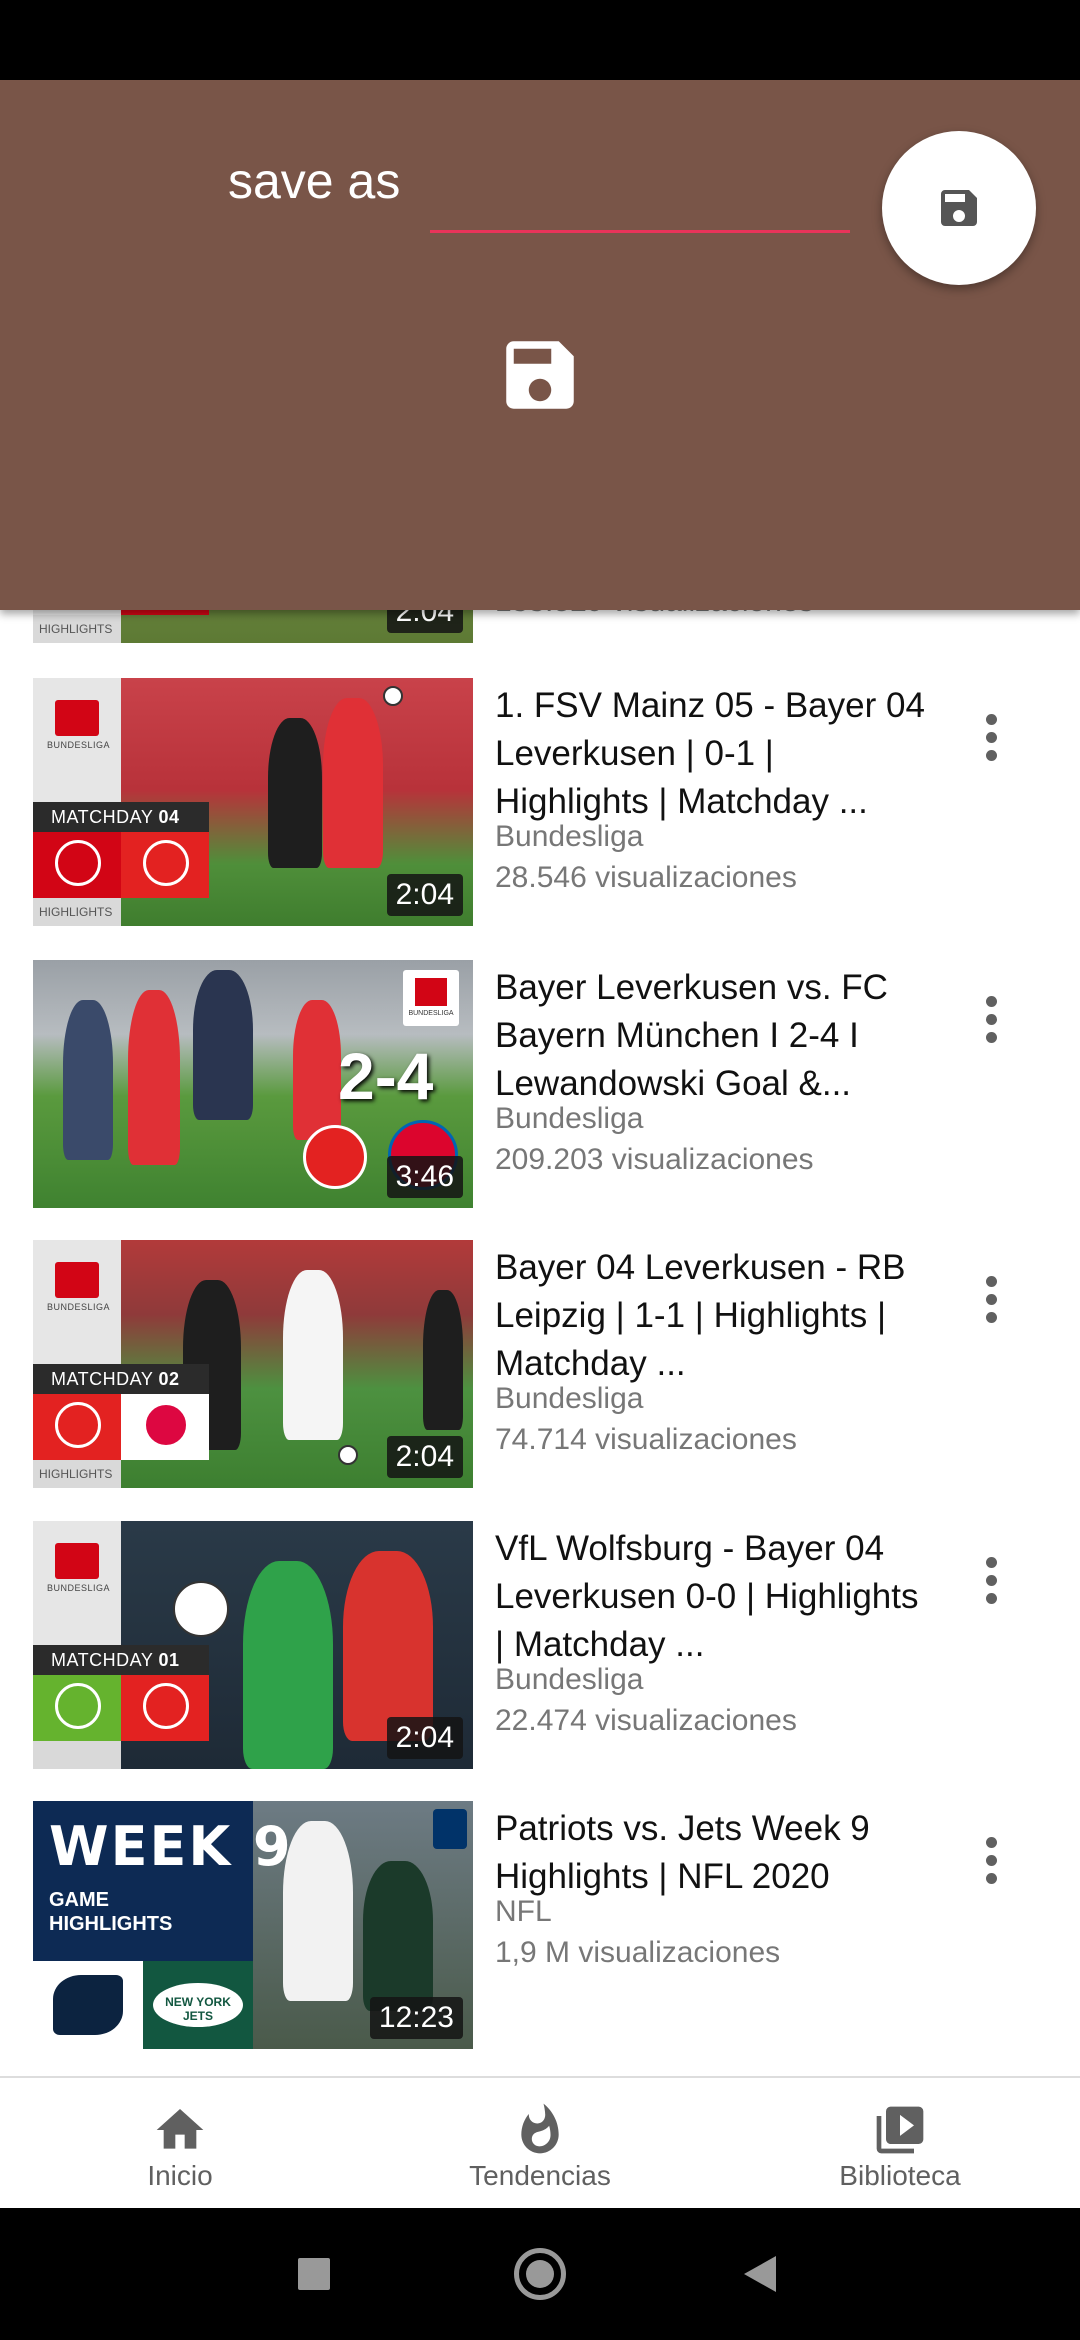 This screenshot has width=1080, height=2340. Describe the element at coordinates (166, 1425) in the screenshot. I see `leipzig-crest-icon` at that location.